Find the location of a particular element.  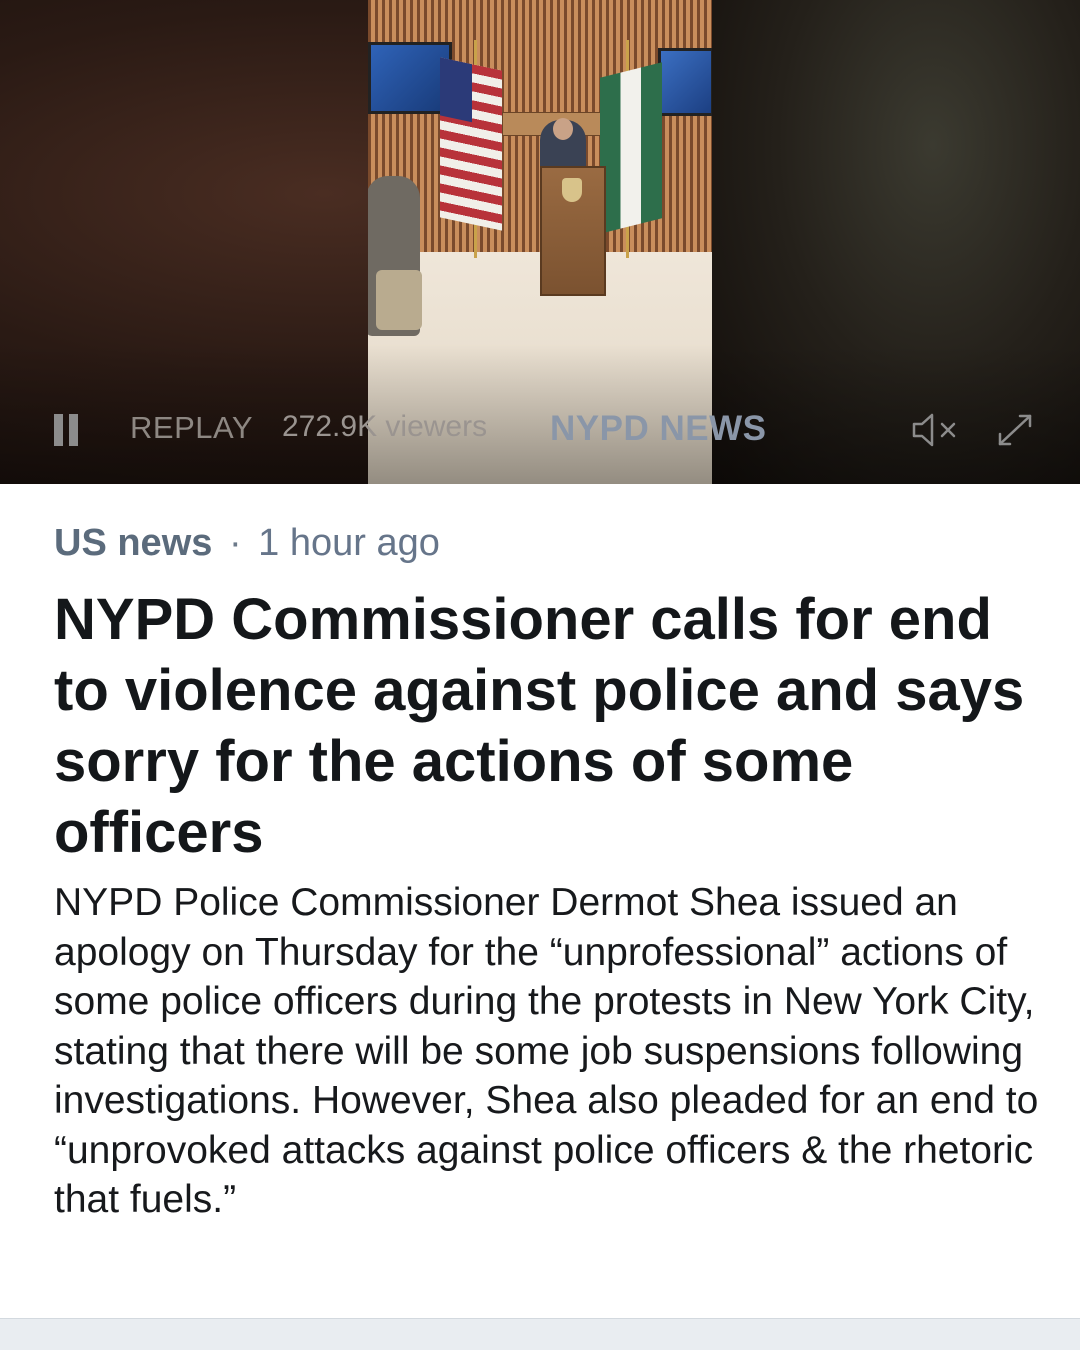

article-category: US news is located at coordinates (133, 543).